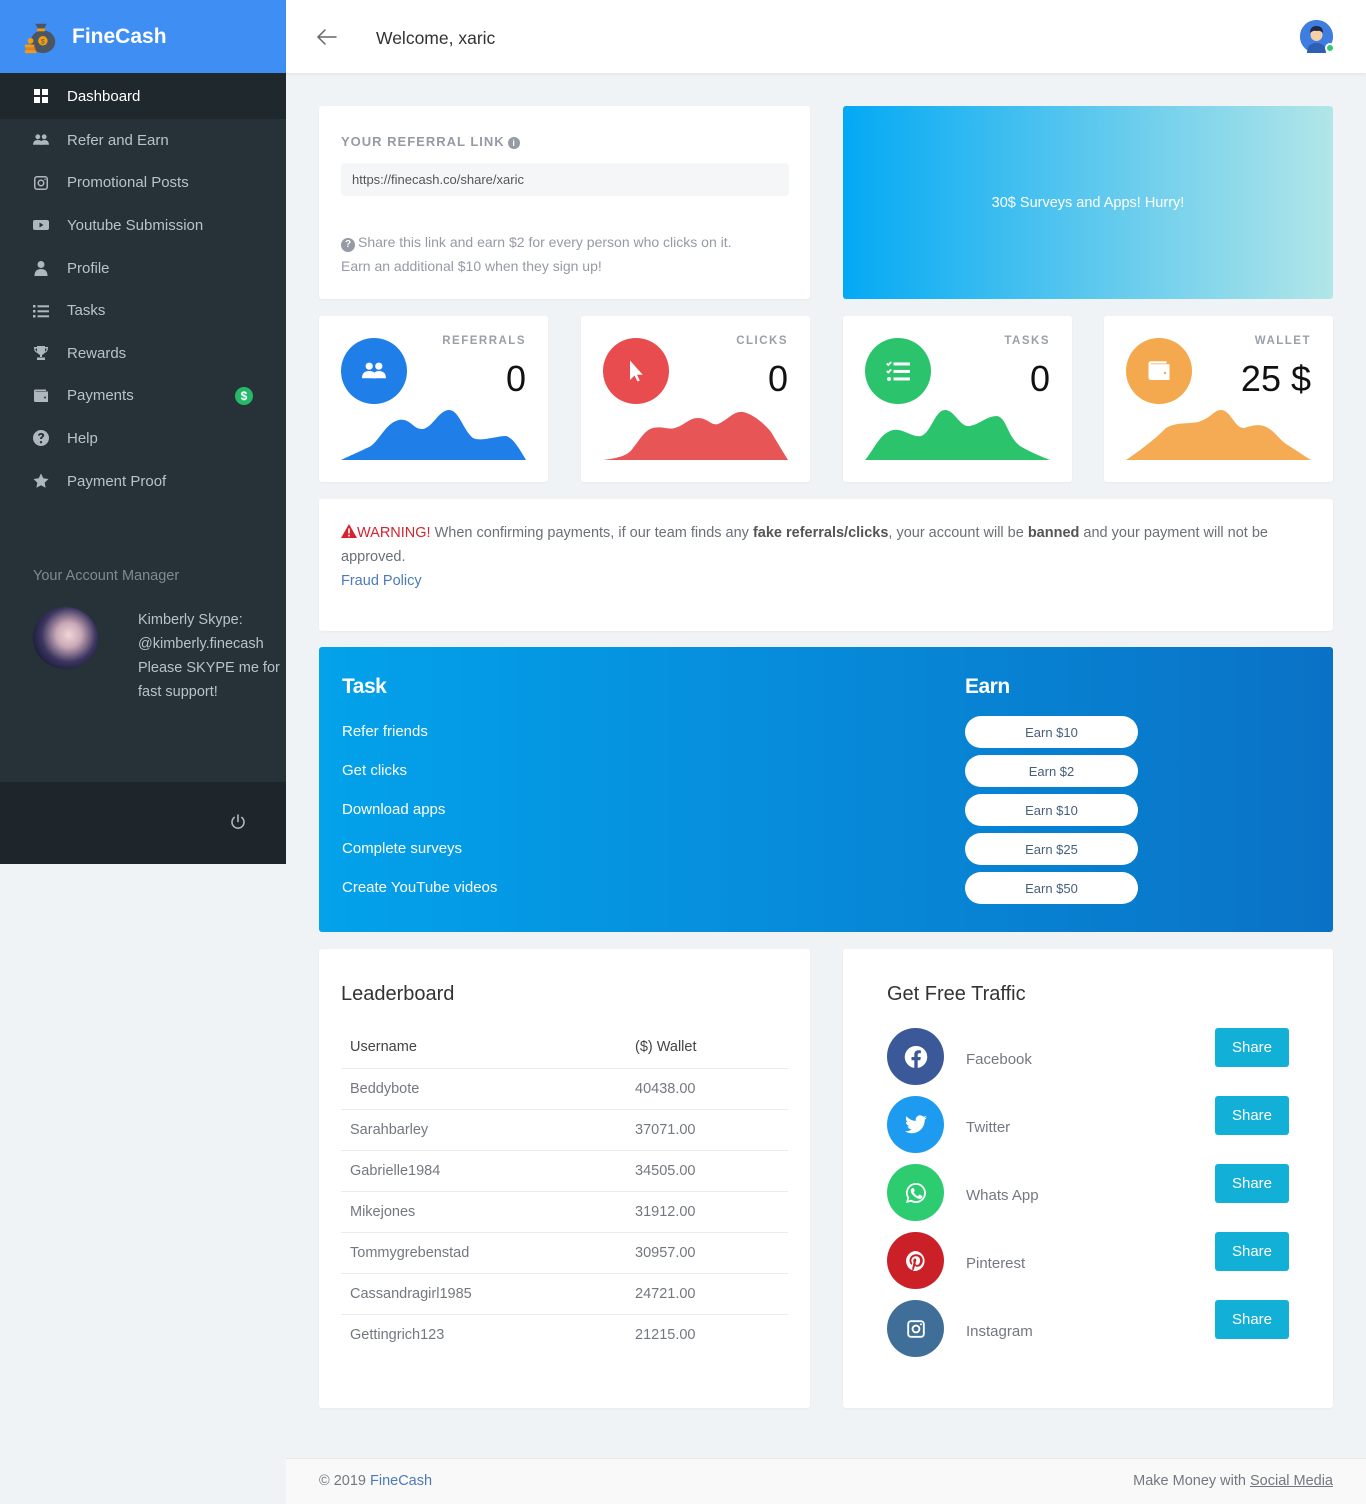 This screenshot has height=1504, width=1366. I want to click on twitter-icon-circle, so click(915, 1124).